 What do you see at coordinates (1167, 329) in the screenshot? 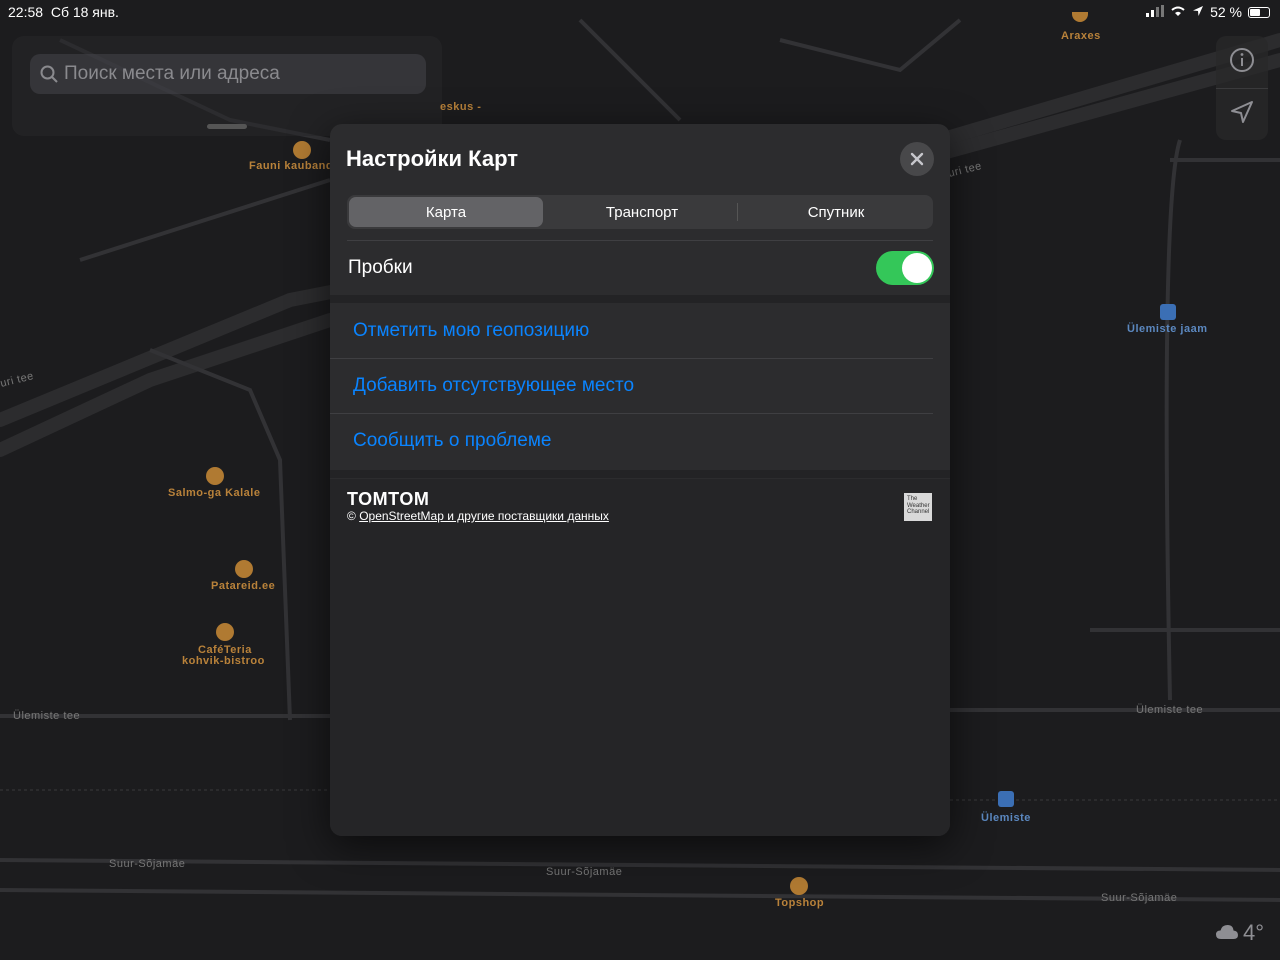
I see `map-label-ulemiste-jaam: Ülemiste jaam` at bounding box center [1167, 329].